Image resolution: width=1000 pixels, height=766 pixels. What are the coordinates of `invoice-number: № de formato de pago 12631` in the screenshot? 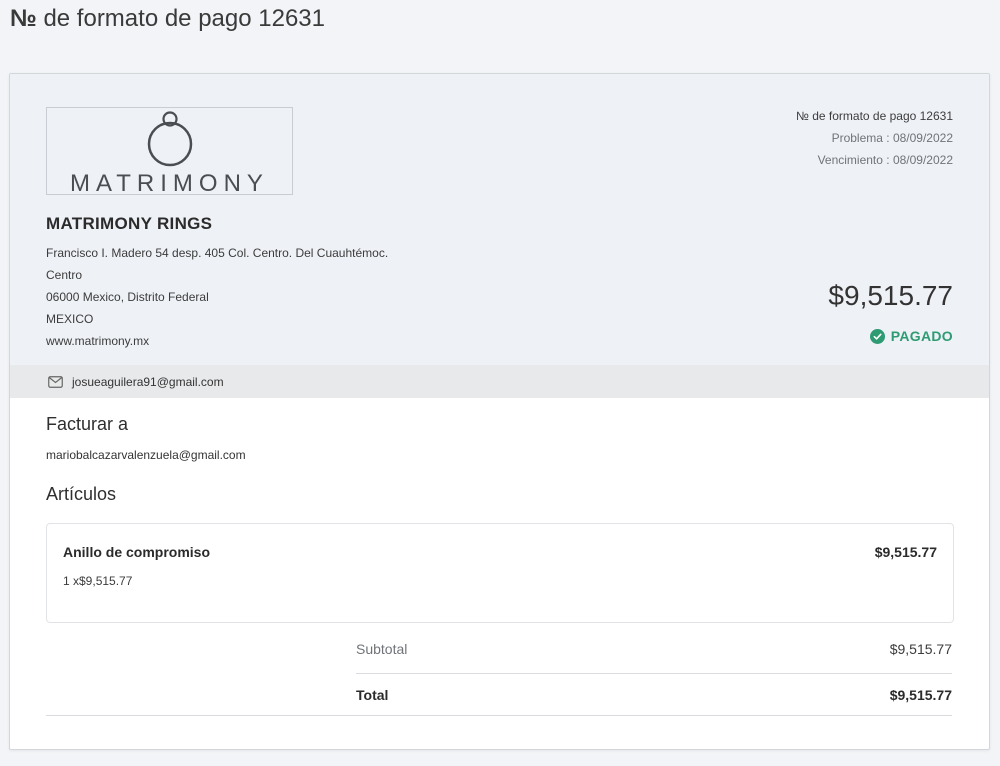 It's located at (874, 116).